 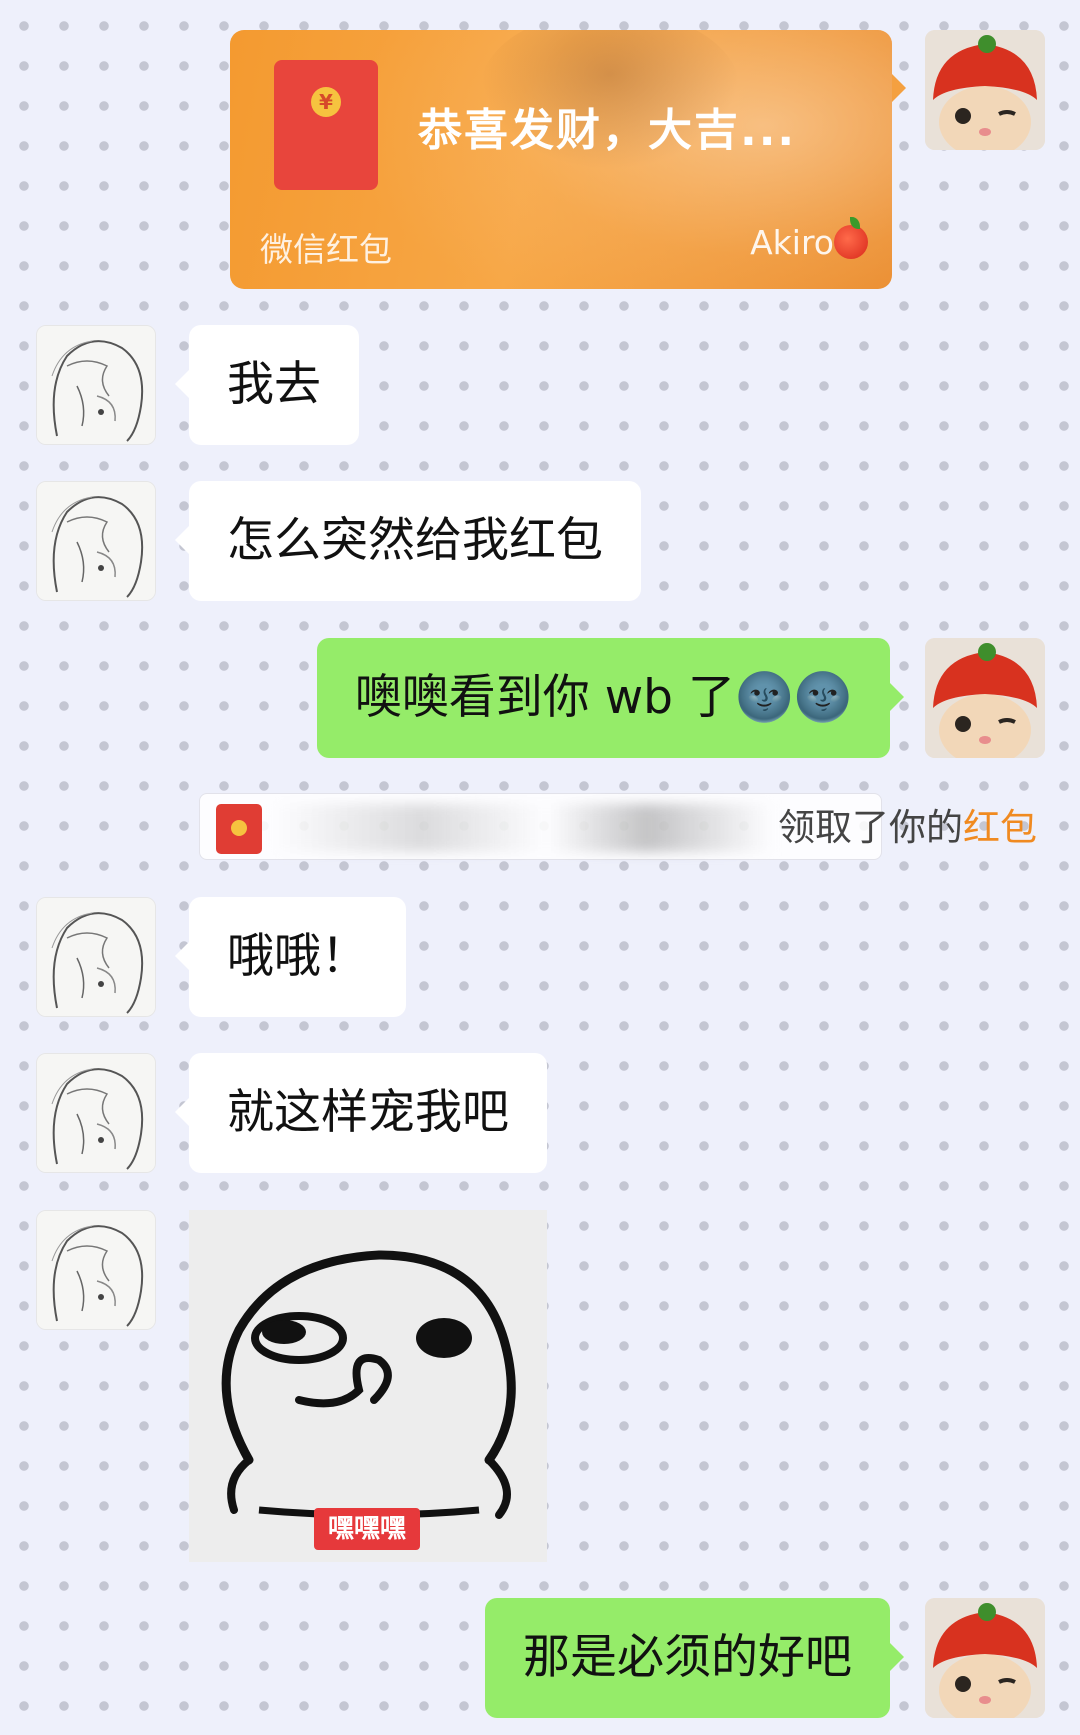 What do you see at coordinates (367, 1529) in the screenshot?
I see `sticker-caption: 嘿嘿嘿` at bounding box center [367, 1529].